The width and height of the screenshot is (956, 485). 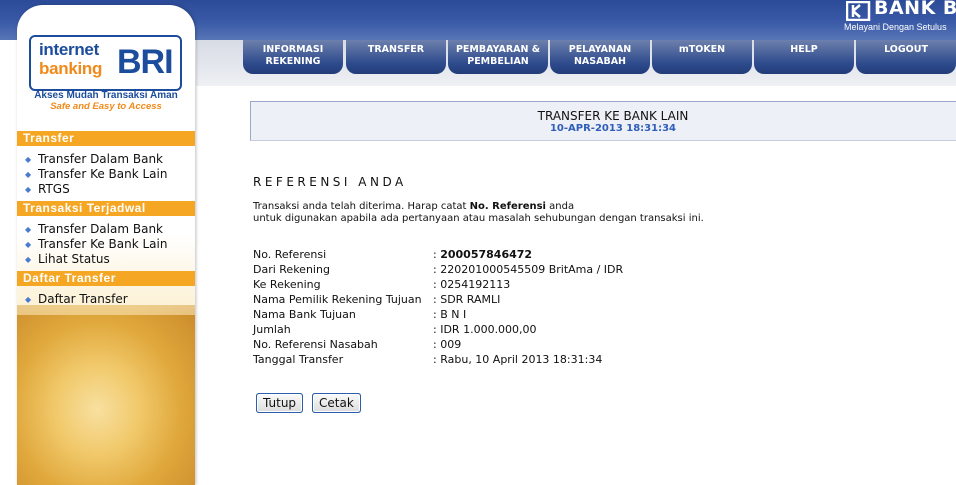 What do you see at coordinates (396, 49) in the screenshot?
I see `nav-label: TRANSFER` at bounding box center [396, 49].